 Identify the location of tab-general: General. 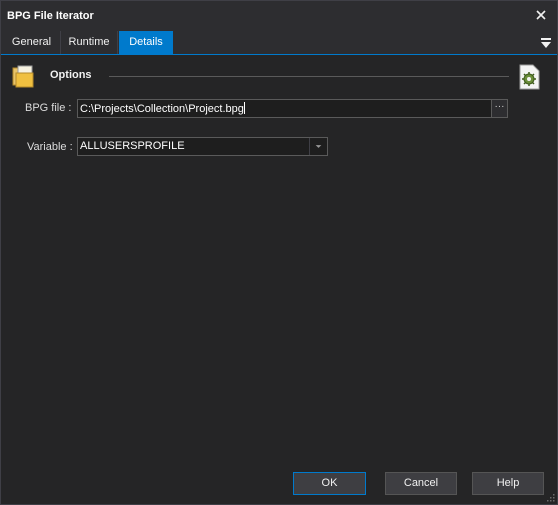
(32, 42).